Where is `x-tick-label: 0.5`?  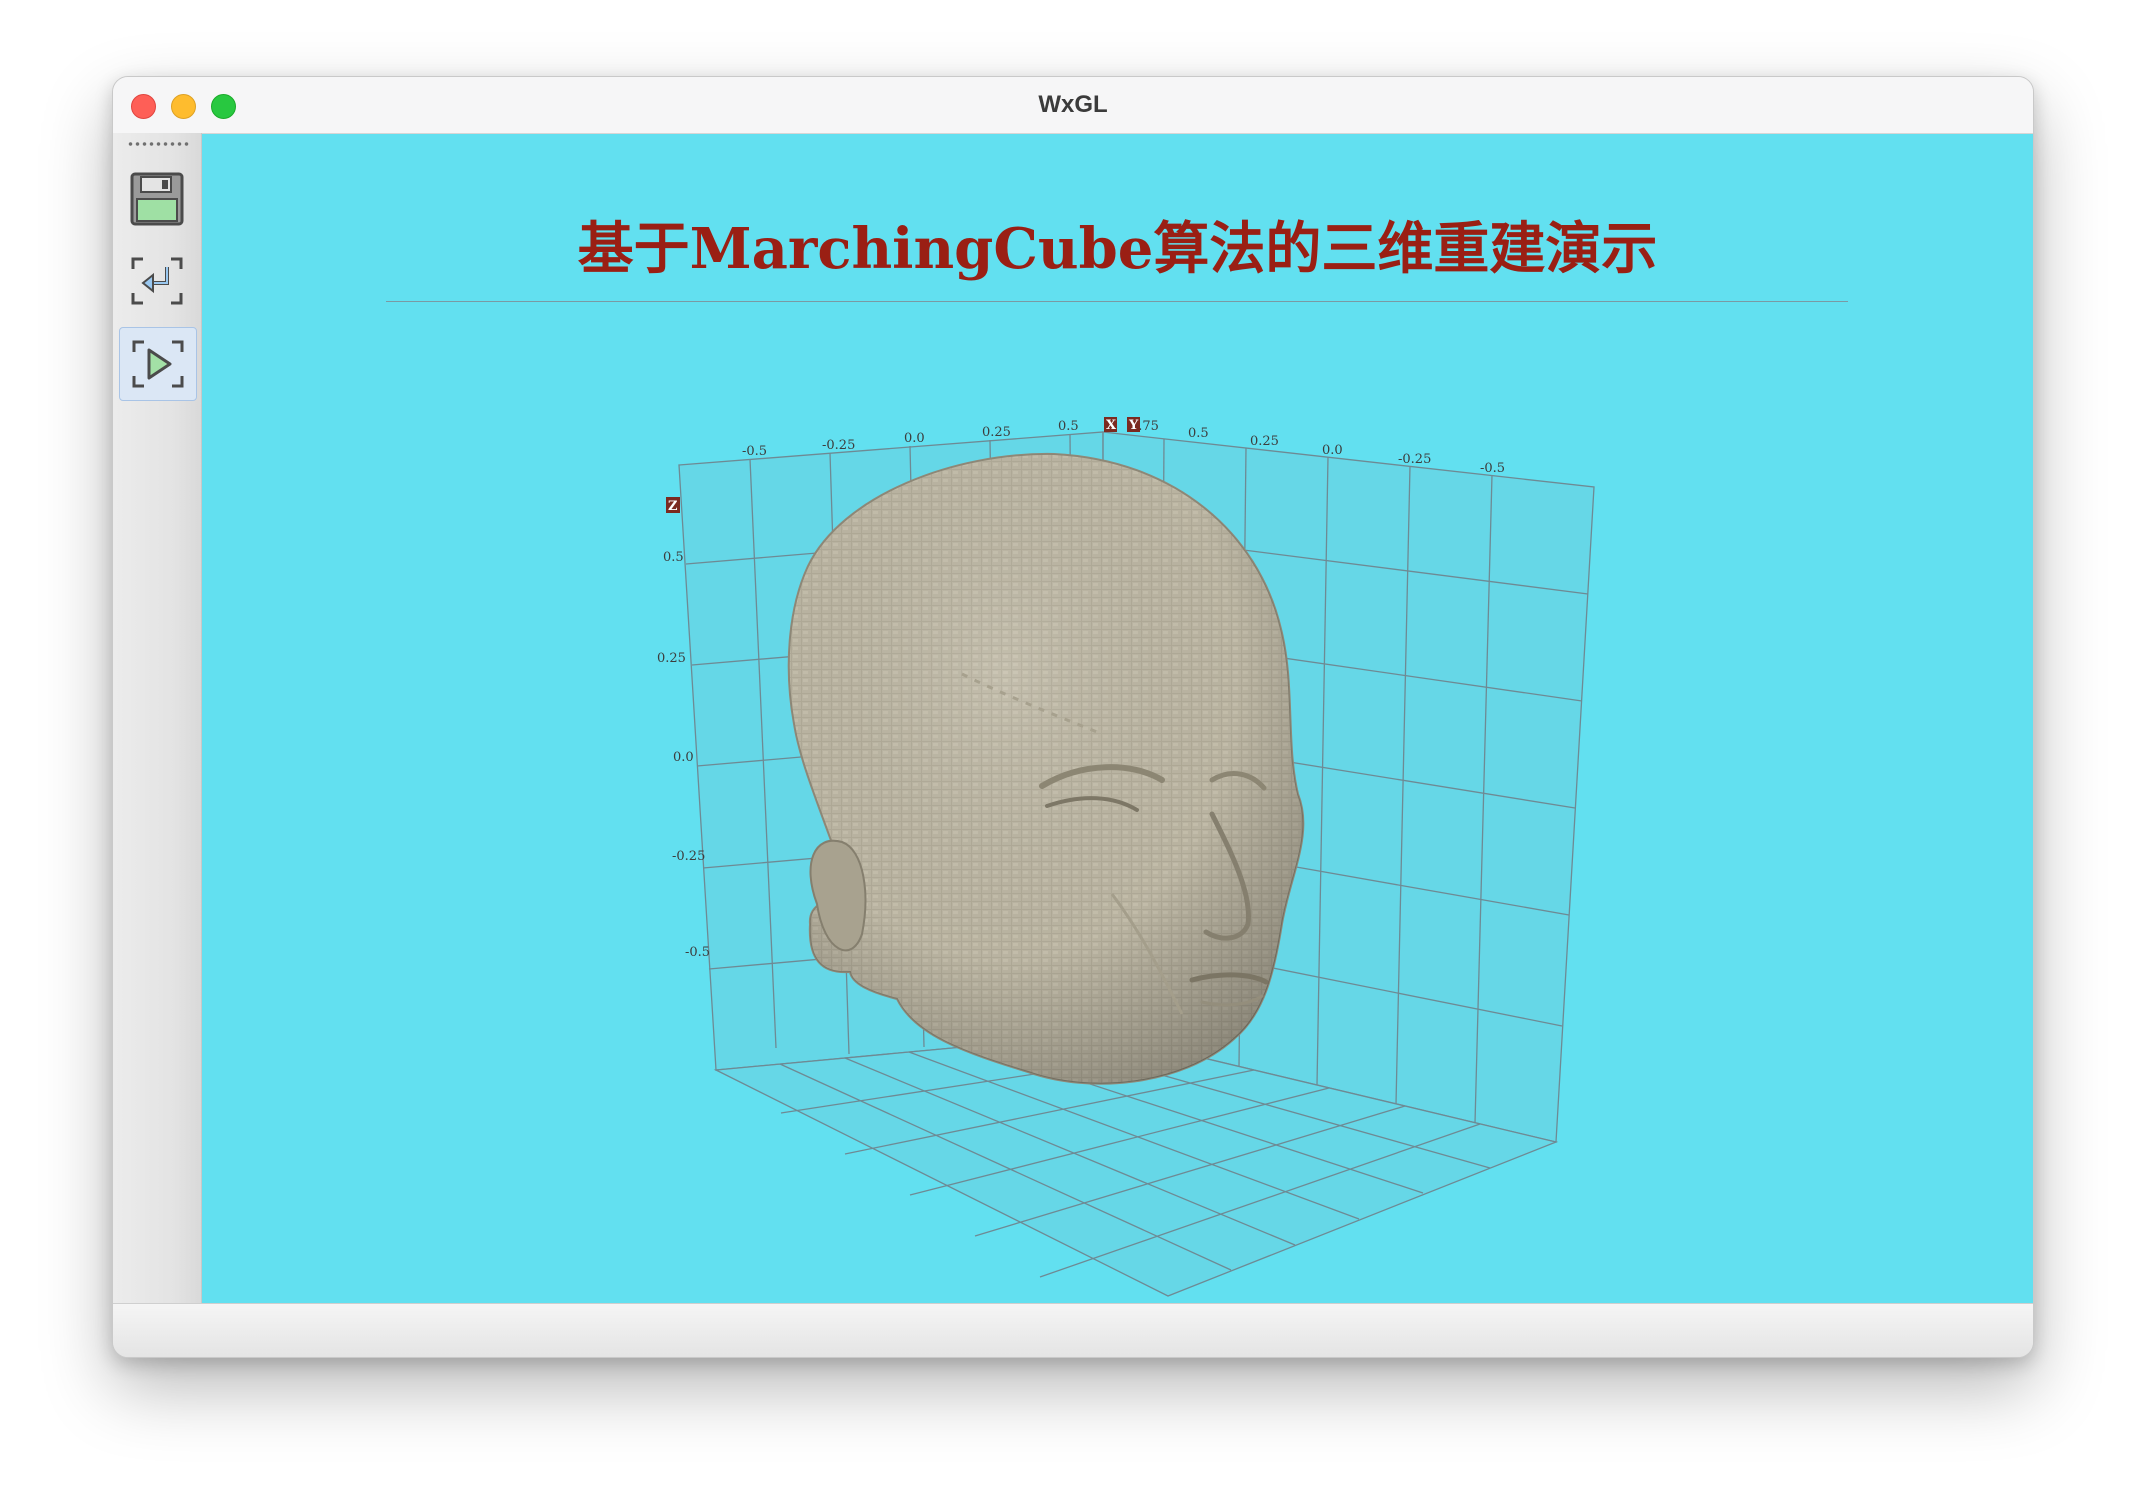
x-tick-label: 0.5 is located at coordinates (1068, 426).